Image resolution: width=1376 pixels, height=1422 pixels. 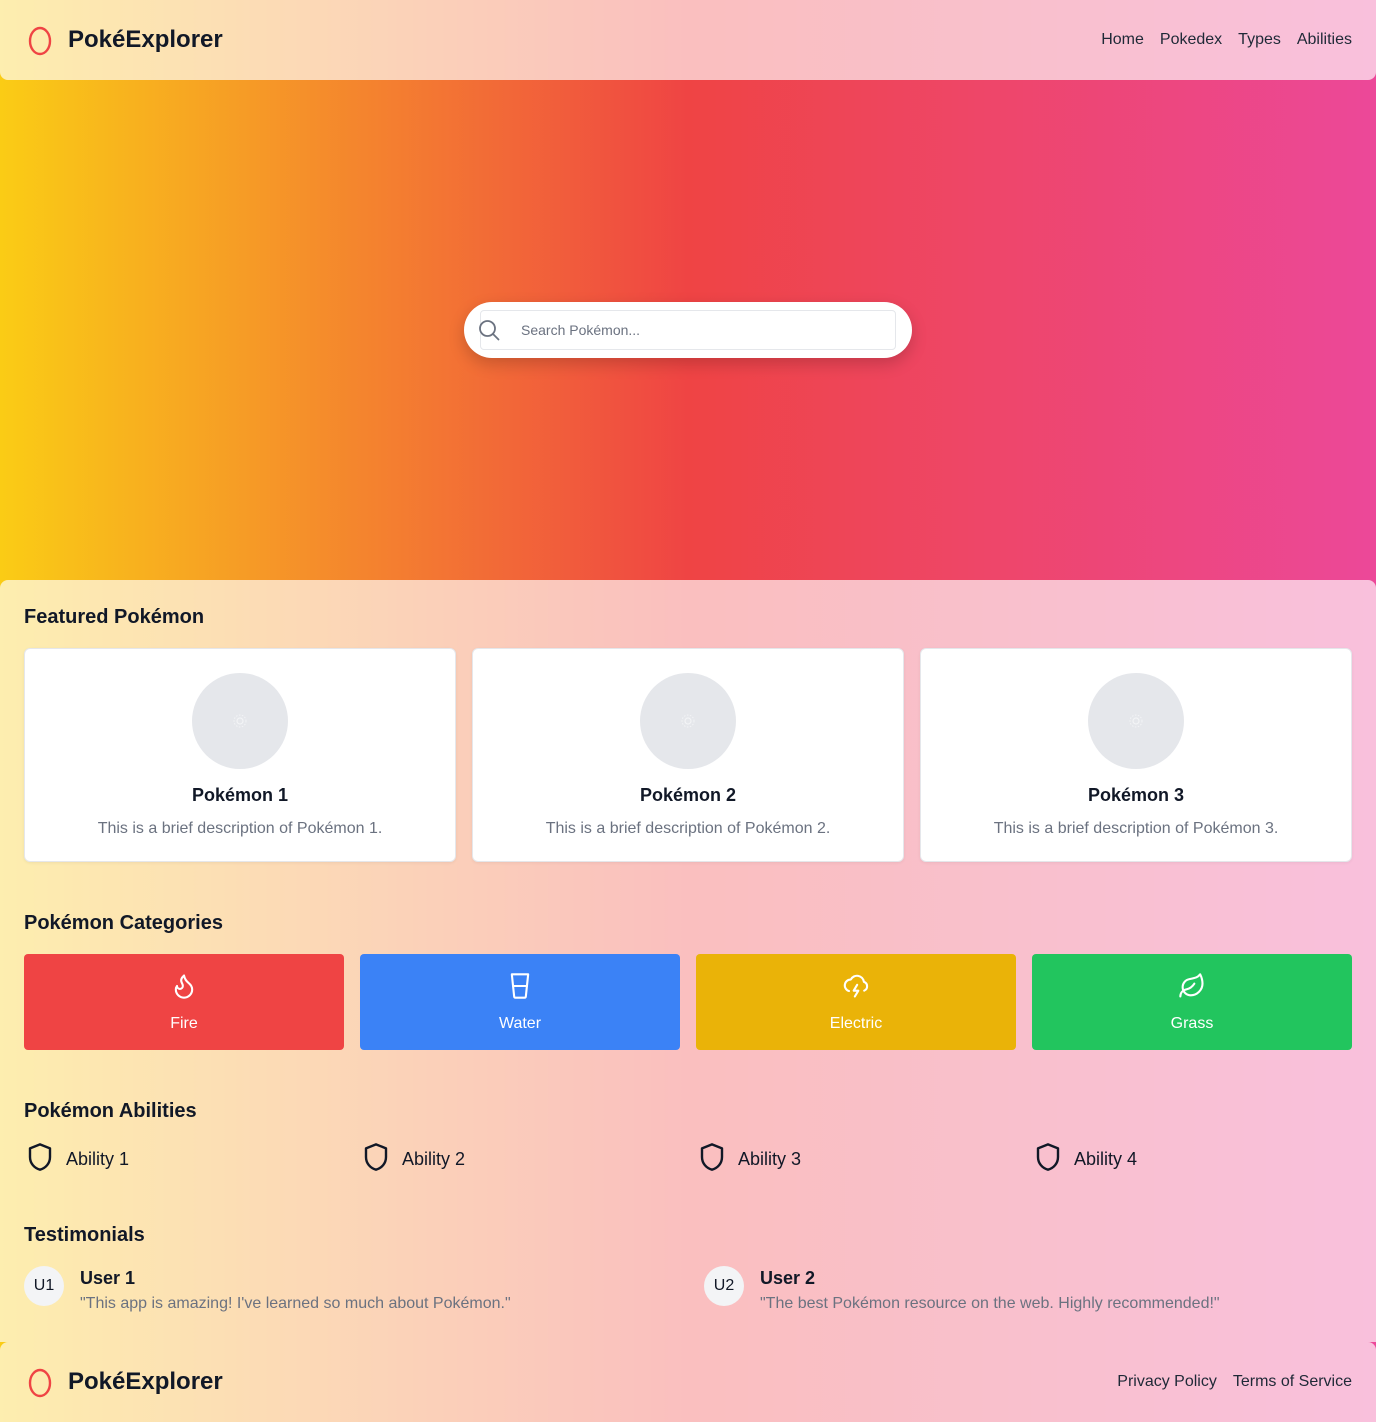 I want to click on search-icon, so click(x=489, y=330).